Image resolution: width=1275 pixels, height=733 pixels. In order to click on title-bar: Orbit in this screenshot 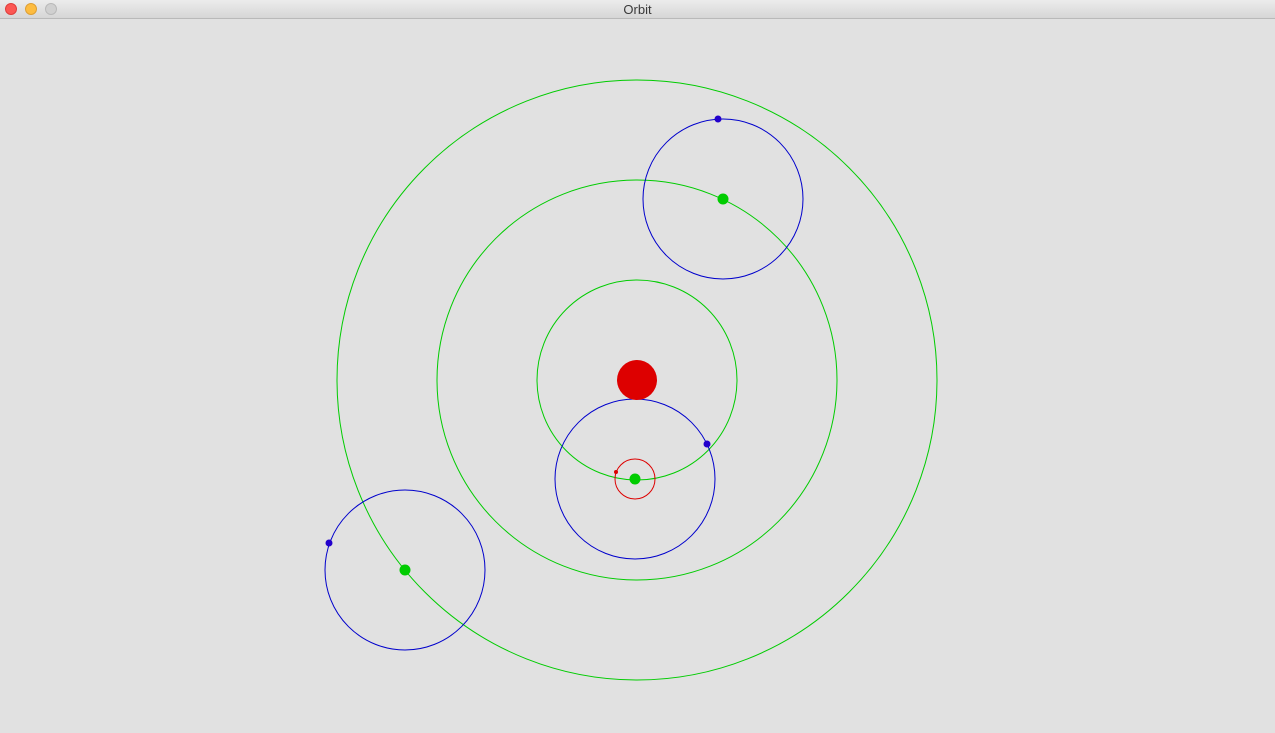, I will do `click(637, 9)`.